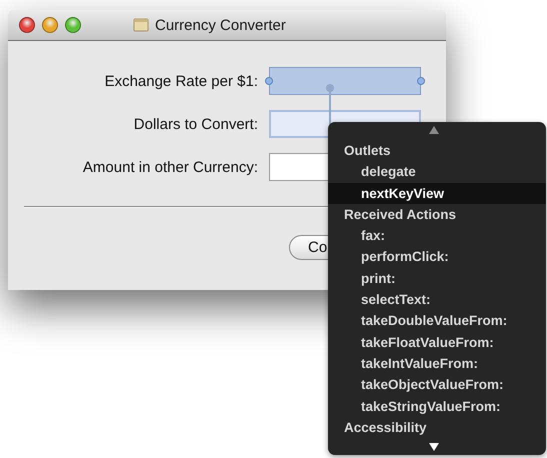 The height and width of the screenshot is (458, 547). What do you see at coordinates (437, 299) in the screenshot?
I see `menu-item: selectText:` at bounding box center [437, 299].